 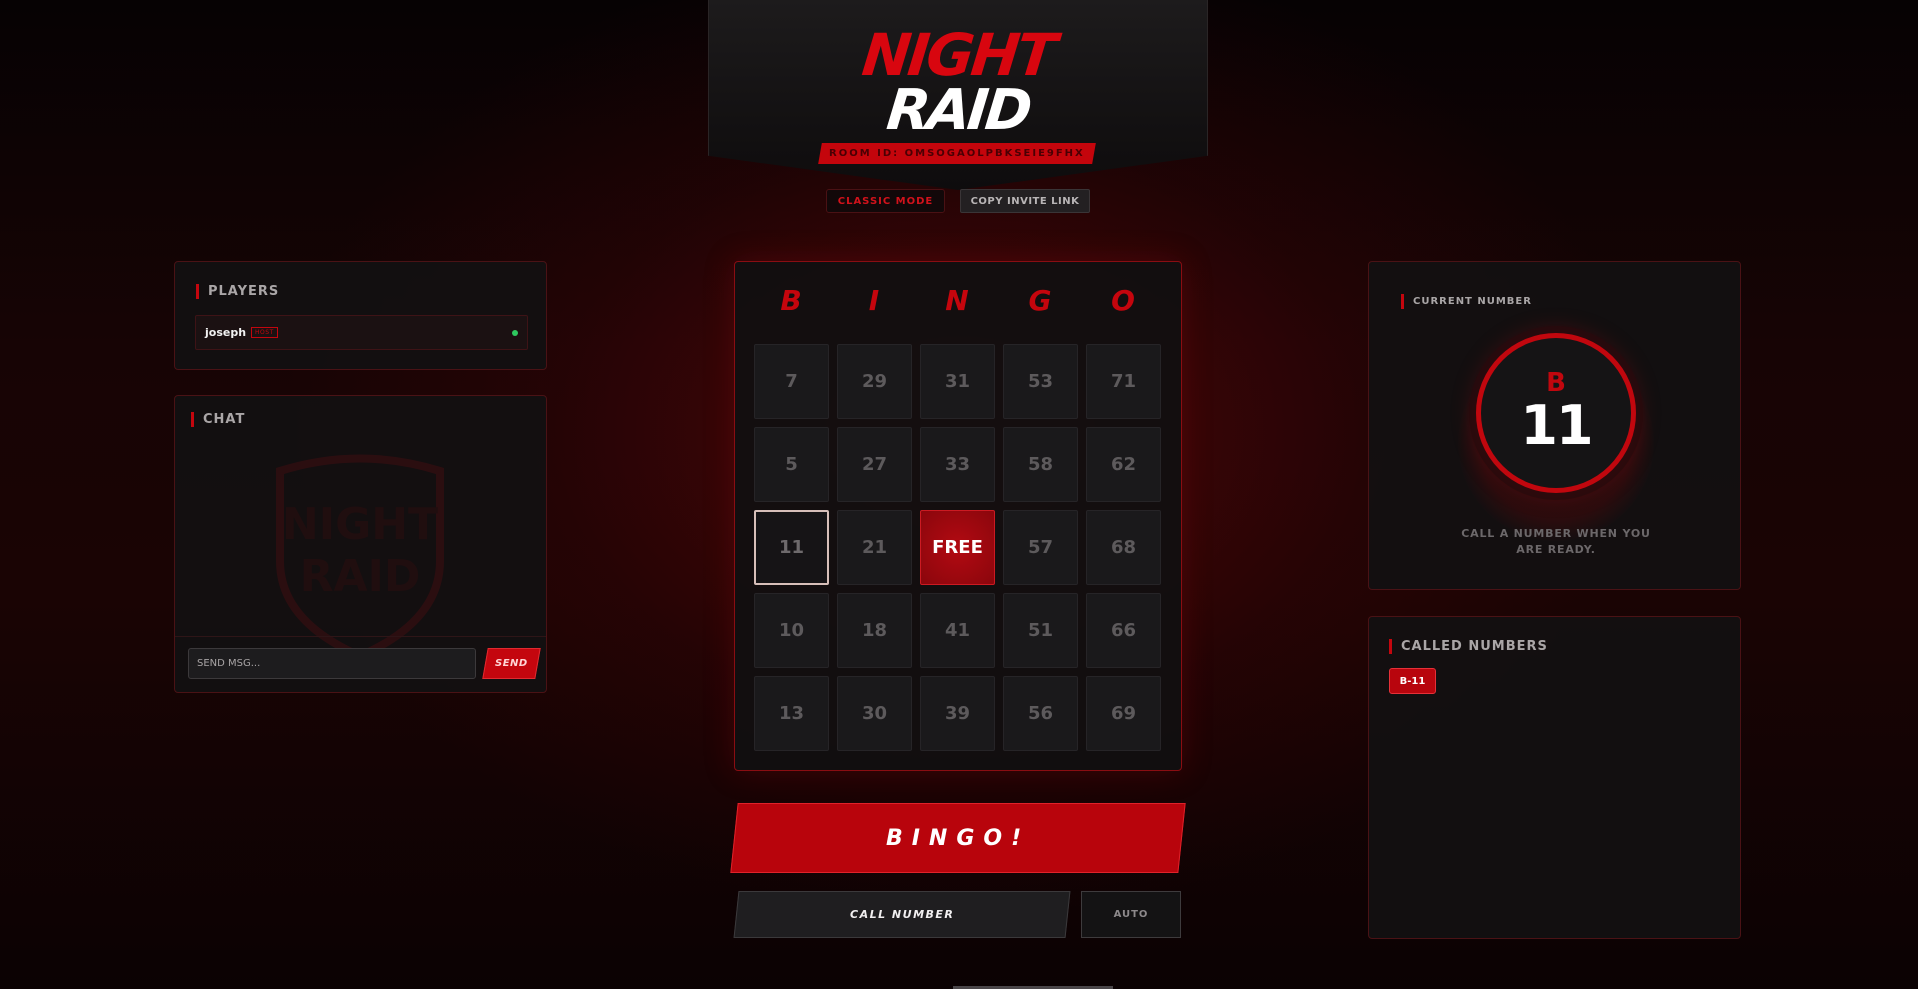 I want to click on bingo-cell: 39, so click(x=957, y=713).